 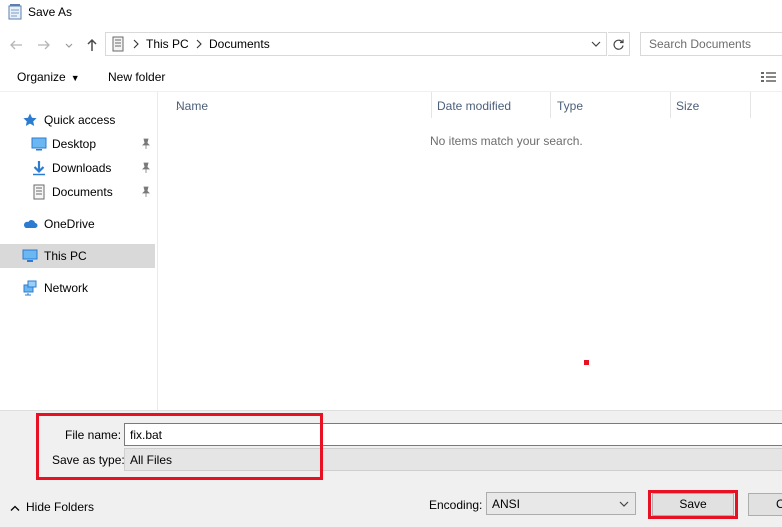 I want to click on hide-folders-label: Hide Folders, so click(x=60, y=507).